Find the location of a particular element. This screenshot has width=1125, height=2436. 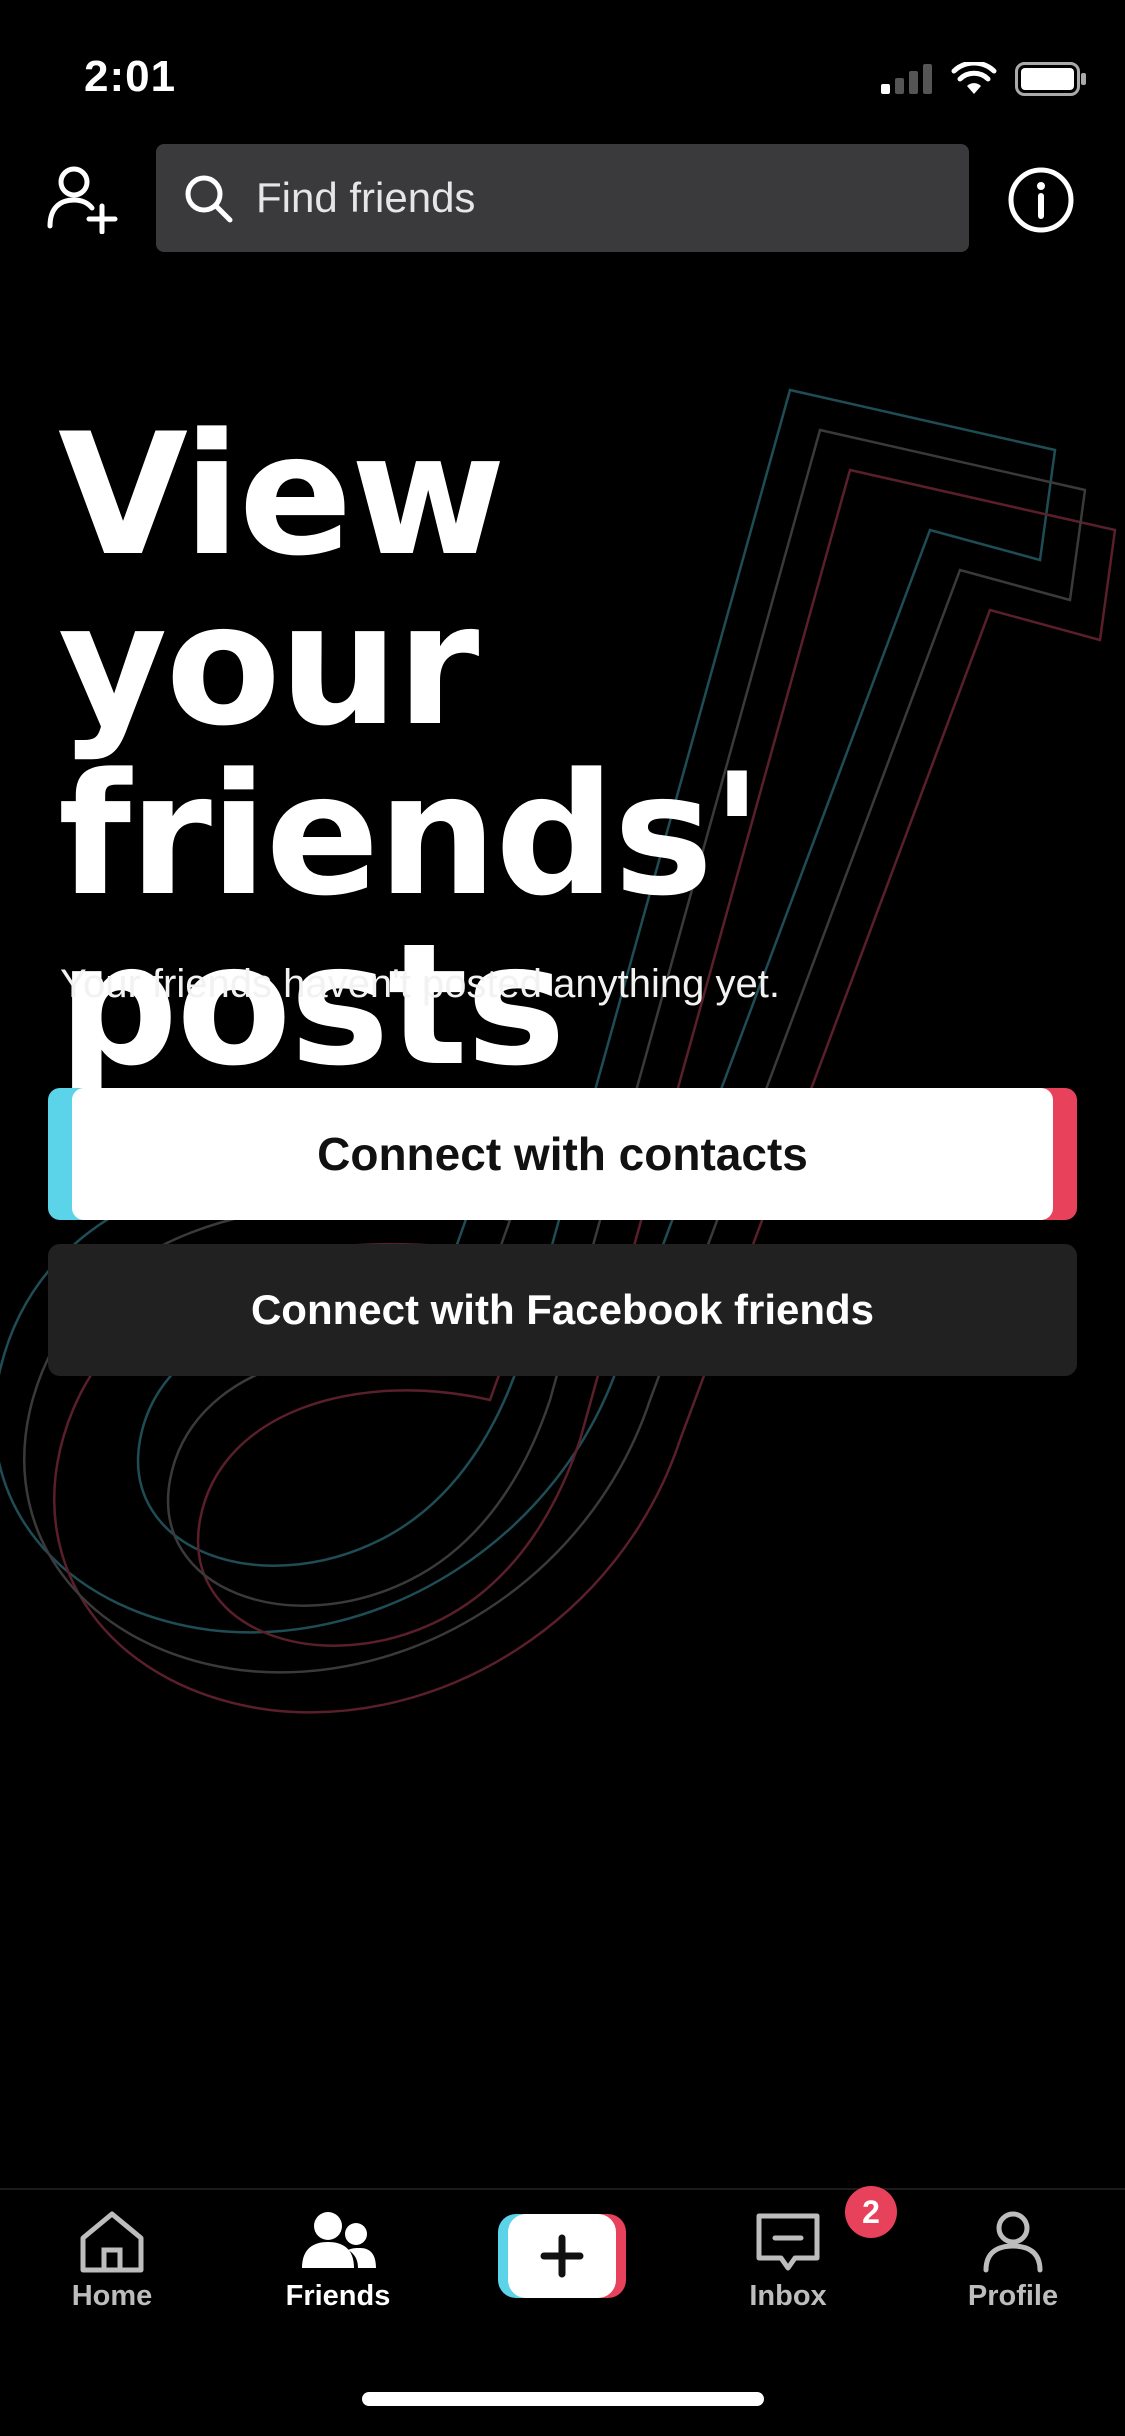

inbox-icon-wrap: 2 is located at coordinates (825, 2230).